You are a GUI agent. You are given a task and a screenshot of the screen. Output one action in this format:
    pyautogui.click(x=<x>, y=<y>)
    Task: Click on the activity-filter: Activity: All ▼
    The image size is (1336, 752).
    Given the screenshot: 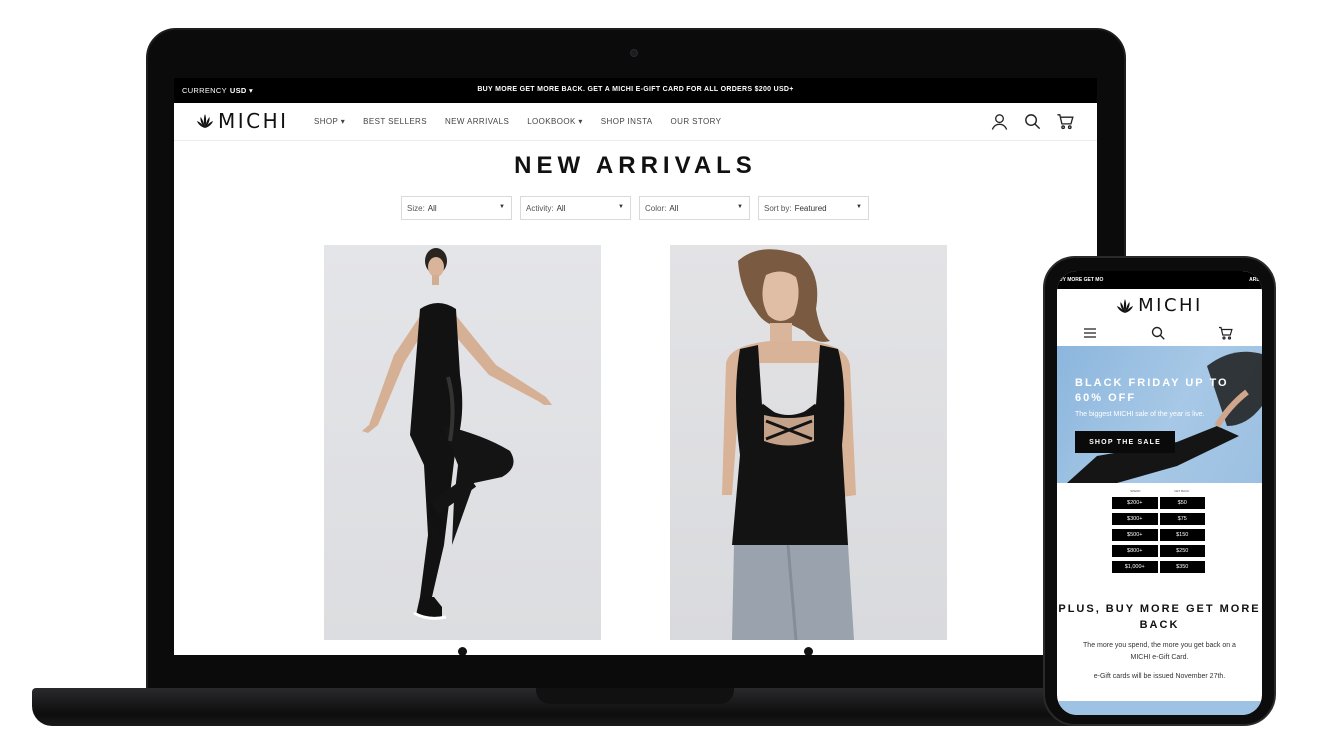 What is the action you would take?
    pyautogui.click(x=575, y=208)
    